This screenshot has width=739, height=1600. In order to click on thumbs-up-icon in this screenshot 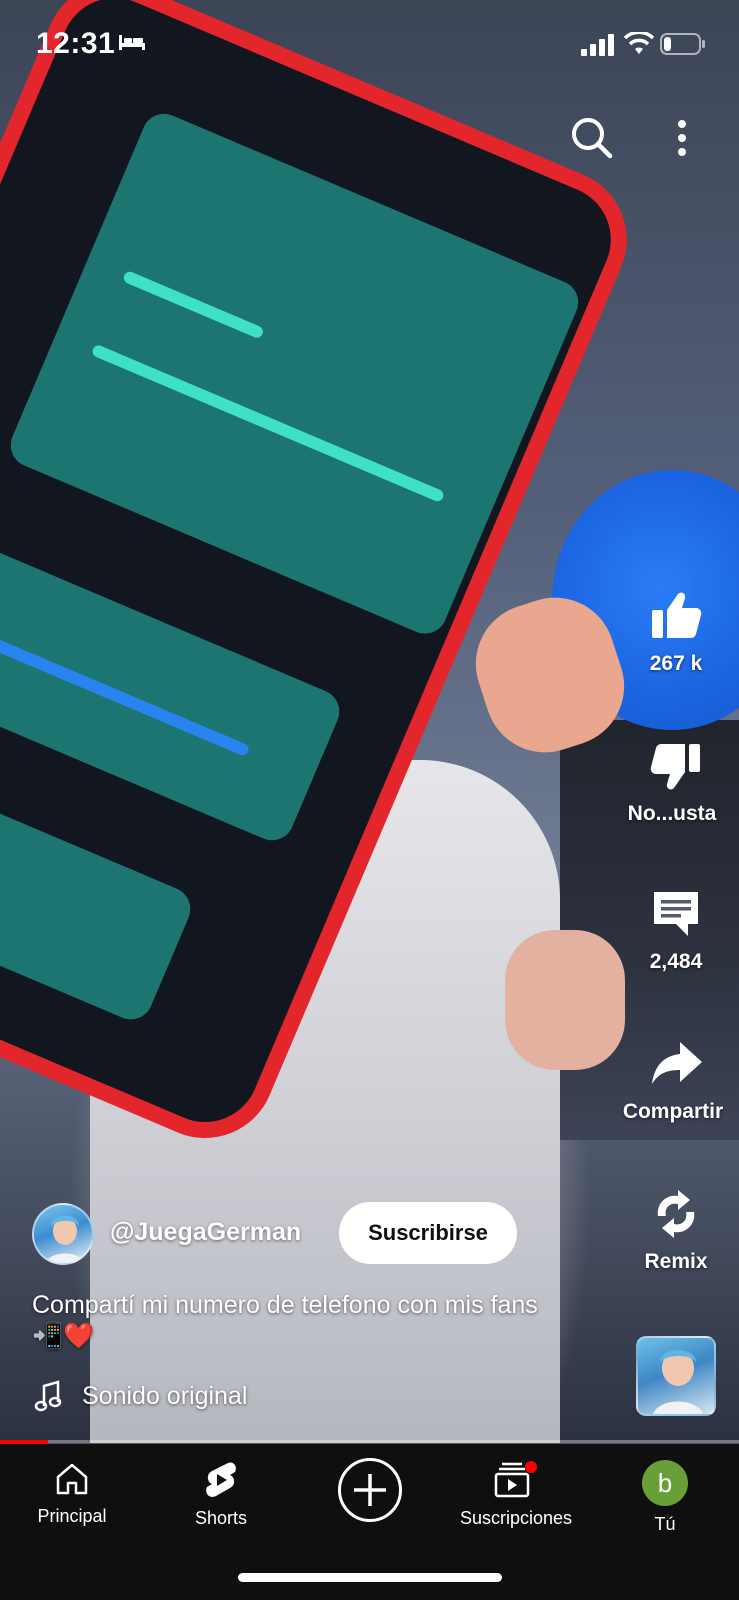, I will do `click(677, 615)`.